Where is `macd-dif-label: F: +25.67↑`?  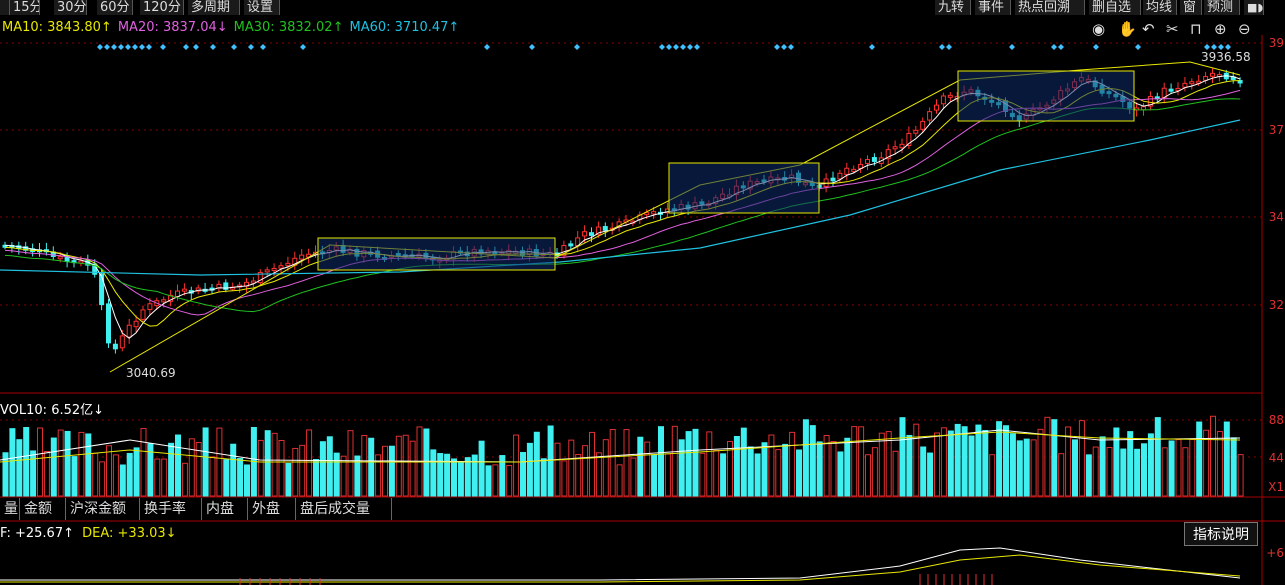 macd-dif-label: F: +25.67↑ is located at coordinates (37, 533).